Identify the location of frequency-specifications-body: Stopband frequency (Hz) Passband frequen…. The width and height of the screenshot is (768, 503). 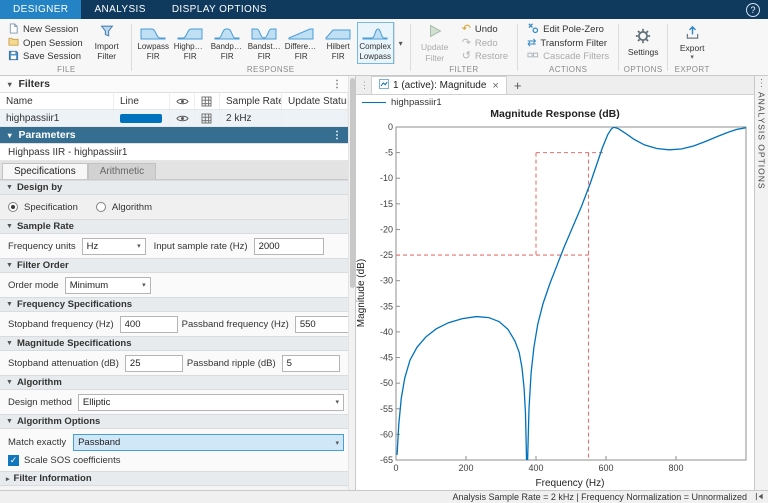
(176, 324).